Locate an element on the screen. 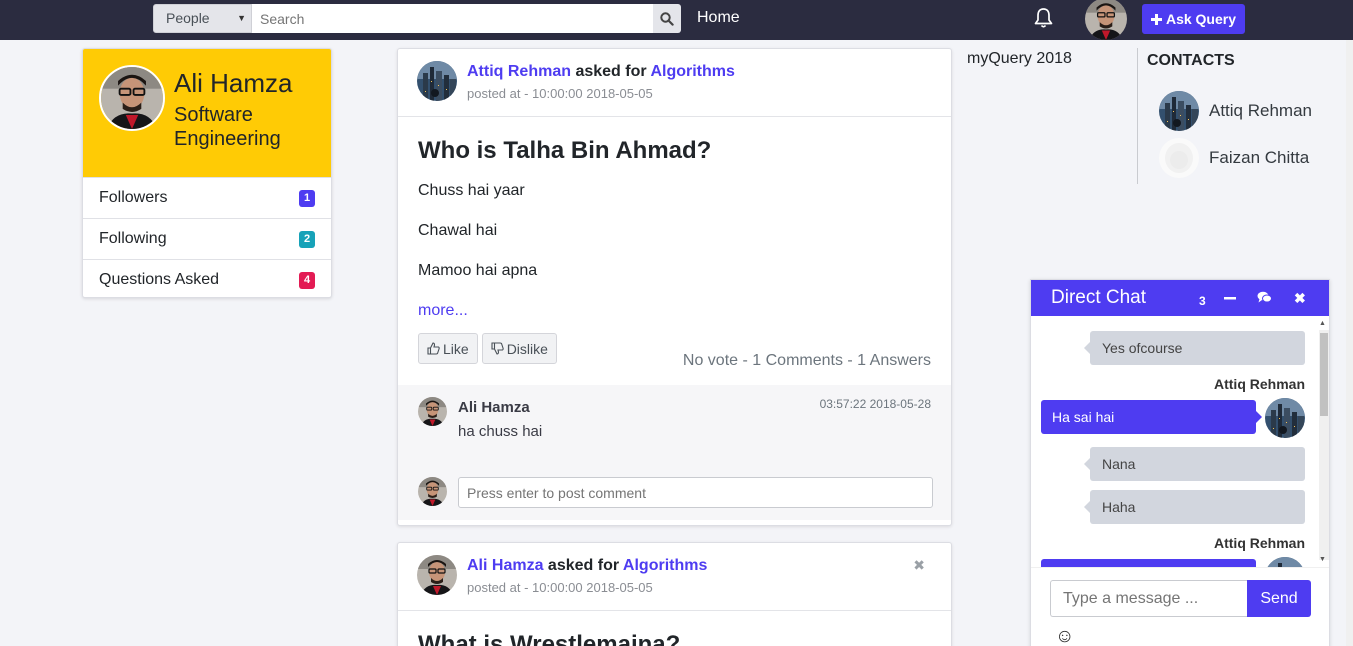 This screenshot has width=1353, height=646. chat-message-input is located at coordinates (1149, 598).